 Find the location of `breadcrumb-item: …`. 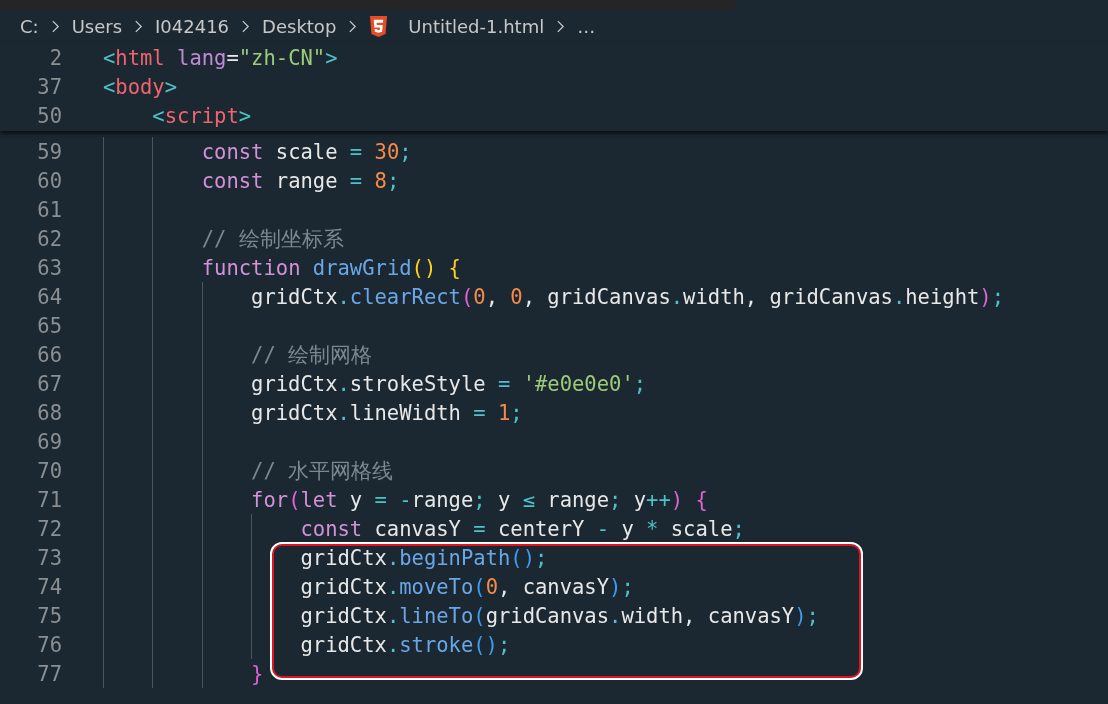

breadcrumb-item: … is located at coordinates (586, 26).